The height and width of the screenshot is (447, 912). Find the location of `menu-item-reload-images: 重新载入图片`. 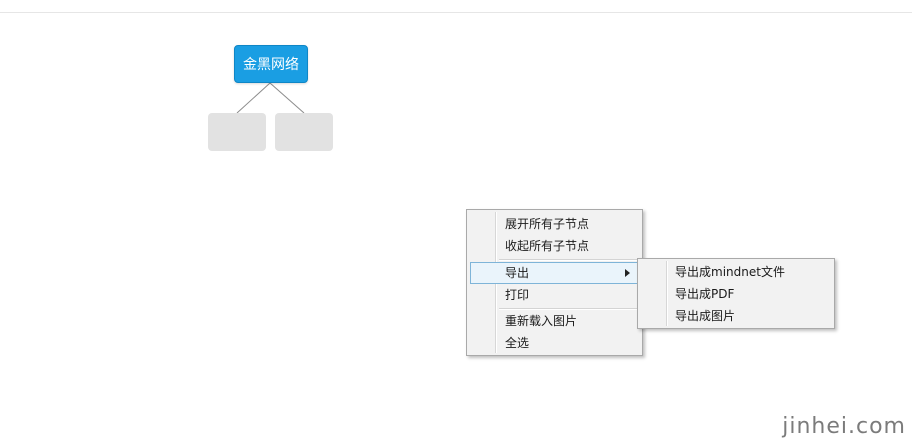

menu-item-reload-images: 重新载入图片 is located at coordinates (554, 321).